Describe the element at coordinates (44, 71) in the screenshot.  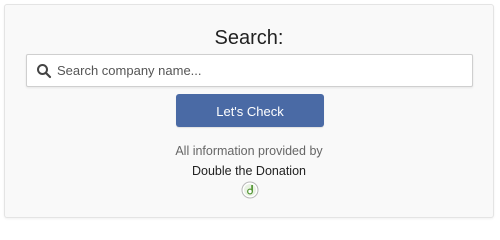
I see `search-icon` at that location.